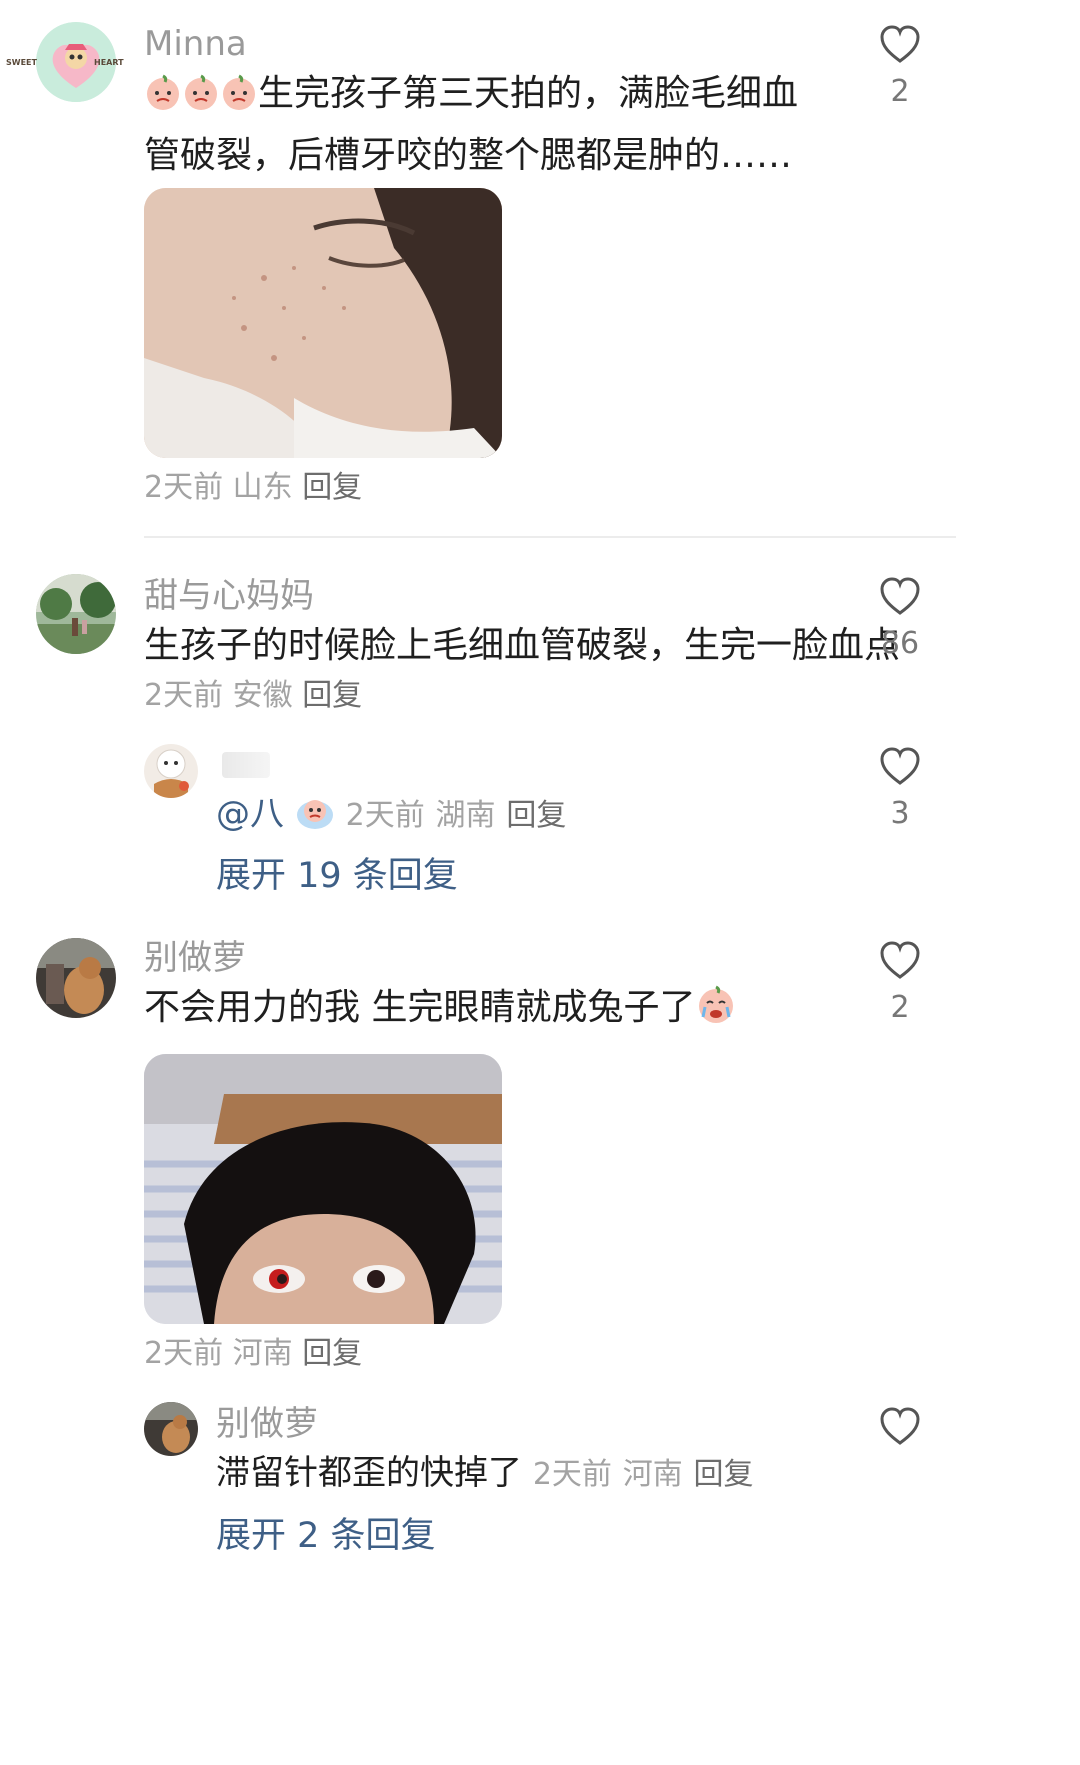 This screenshot has width=1080, height=1765. I want to click on comment-meta: 2天前 河南 回复, so click(253, 1354).